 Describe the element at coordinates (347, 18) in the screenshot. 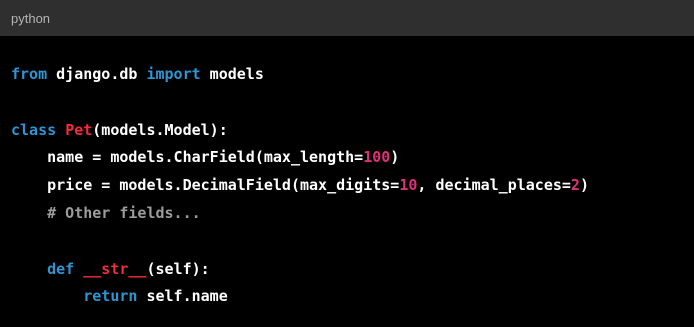

I see `code-block-header: python` at that location.